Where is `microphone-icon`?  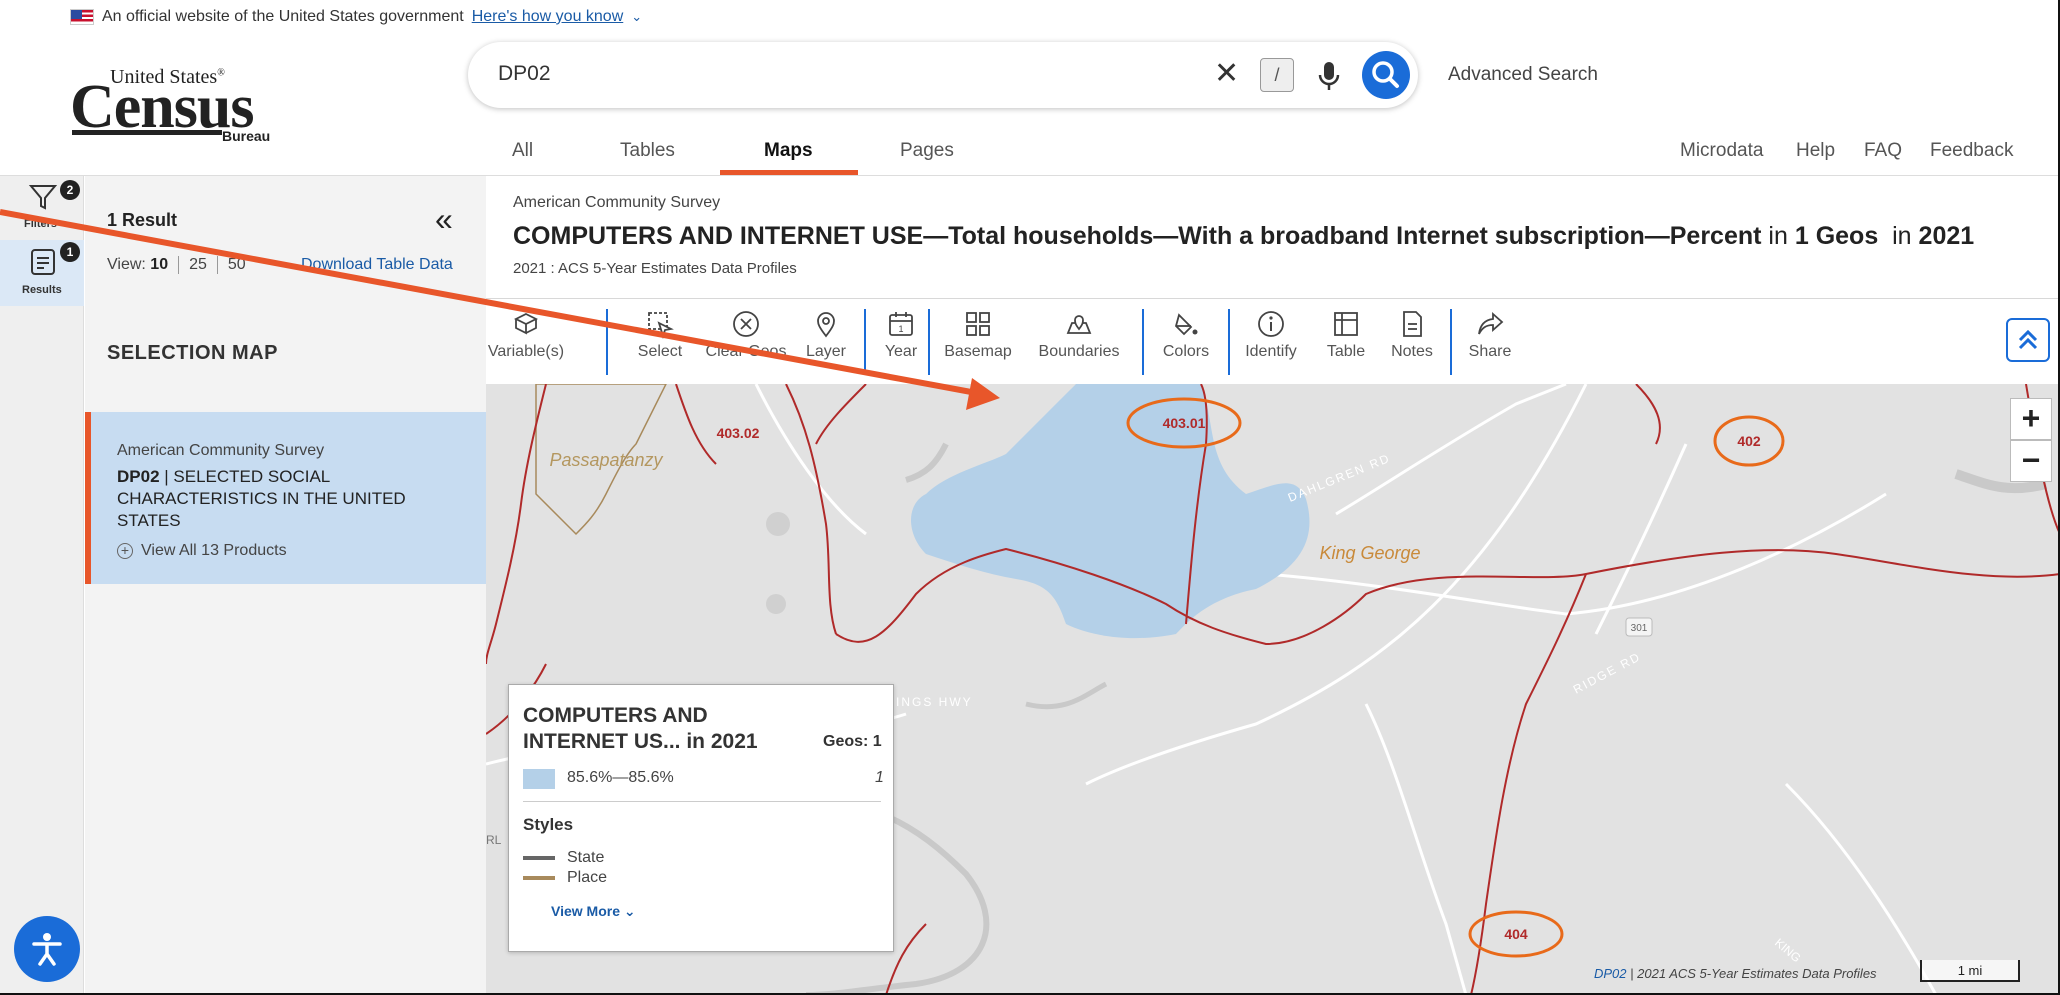 microphone-icon is located at coordinates (1329, 76).